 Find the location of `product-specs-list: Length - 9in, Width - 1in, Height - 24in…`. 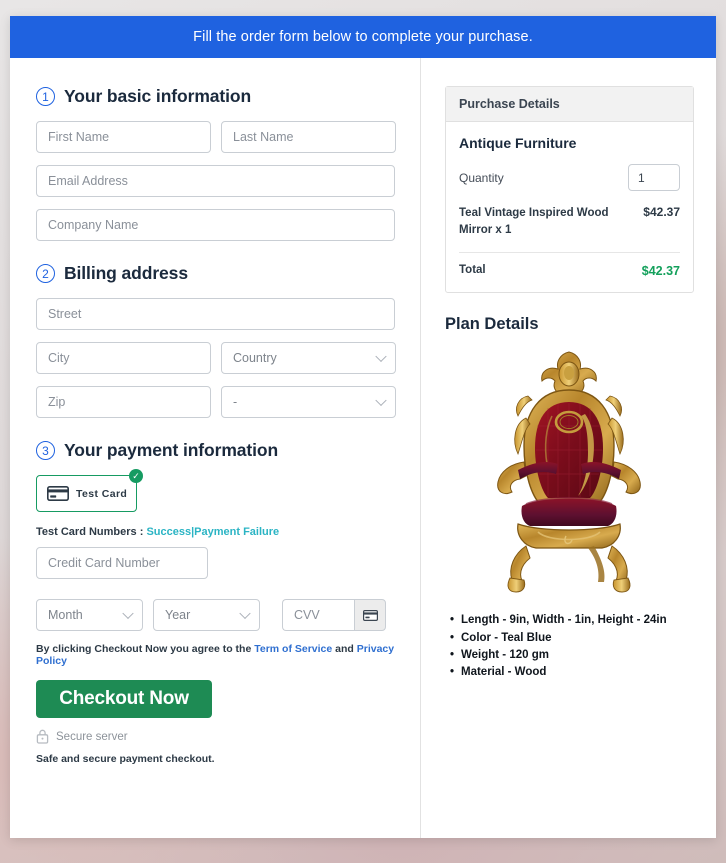

product-specs-list: Length - 9in, Width - 1in, Height - 24in… is located at coordinates (569, 646).